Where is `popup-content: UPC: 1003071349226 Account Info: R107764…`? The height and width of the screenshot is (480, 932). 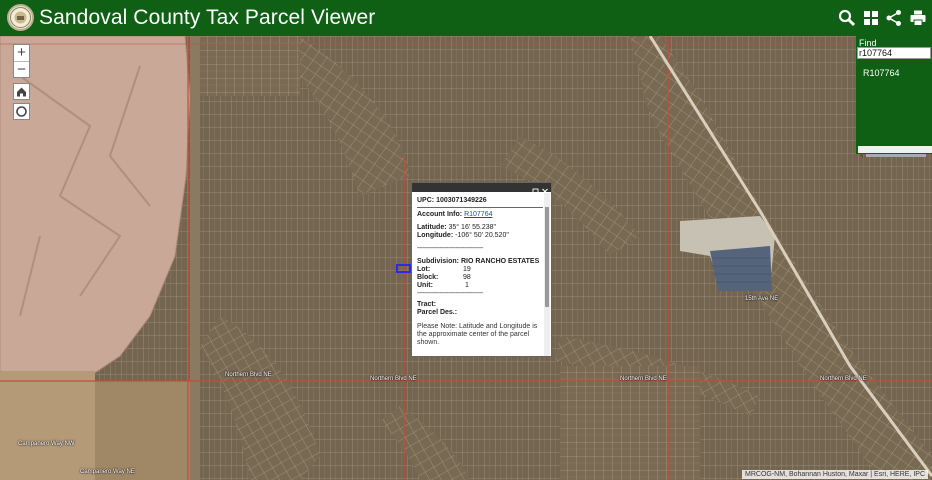 popup-content: UPC: 1003071349226 Account Info: R107764… is located at coordinates (480, 272).